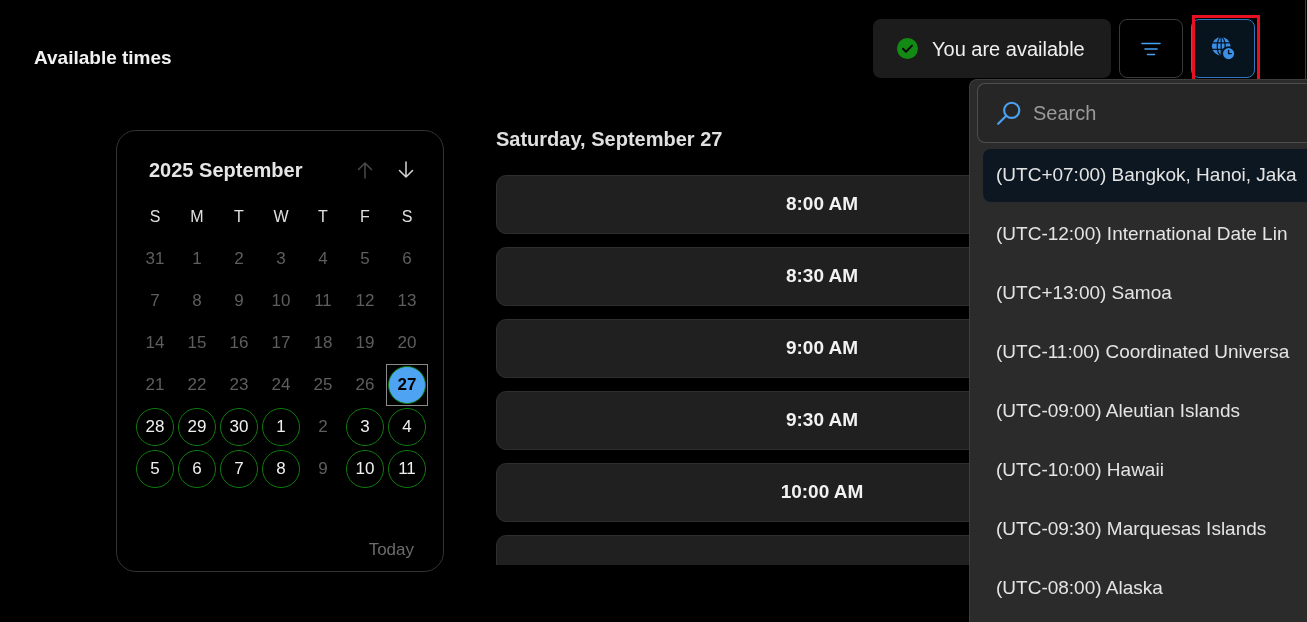 This screenshot has height=622, width=1307. What do you see at coordinates (323, 259) in the screenshot?
I see `calendar-day: 4` at bounding box center [323, 259].